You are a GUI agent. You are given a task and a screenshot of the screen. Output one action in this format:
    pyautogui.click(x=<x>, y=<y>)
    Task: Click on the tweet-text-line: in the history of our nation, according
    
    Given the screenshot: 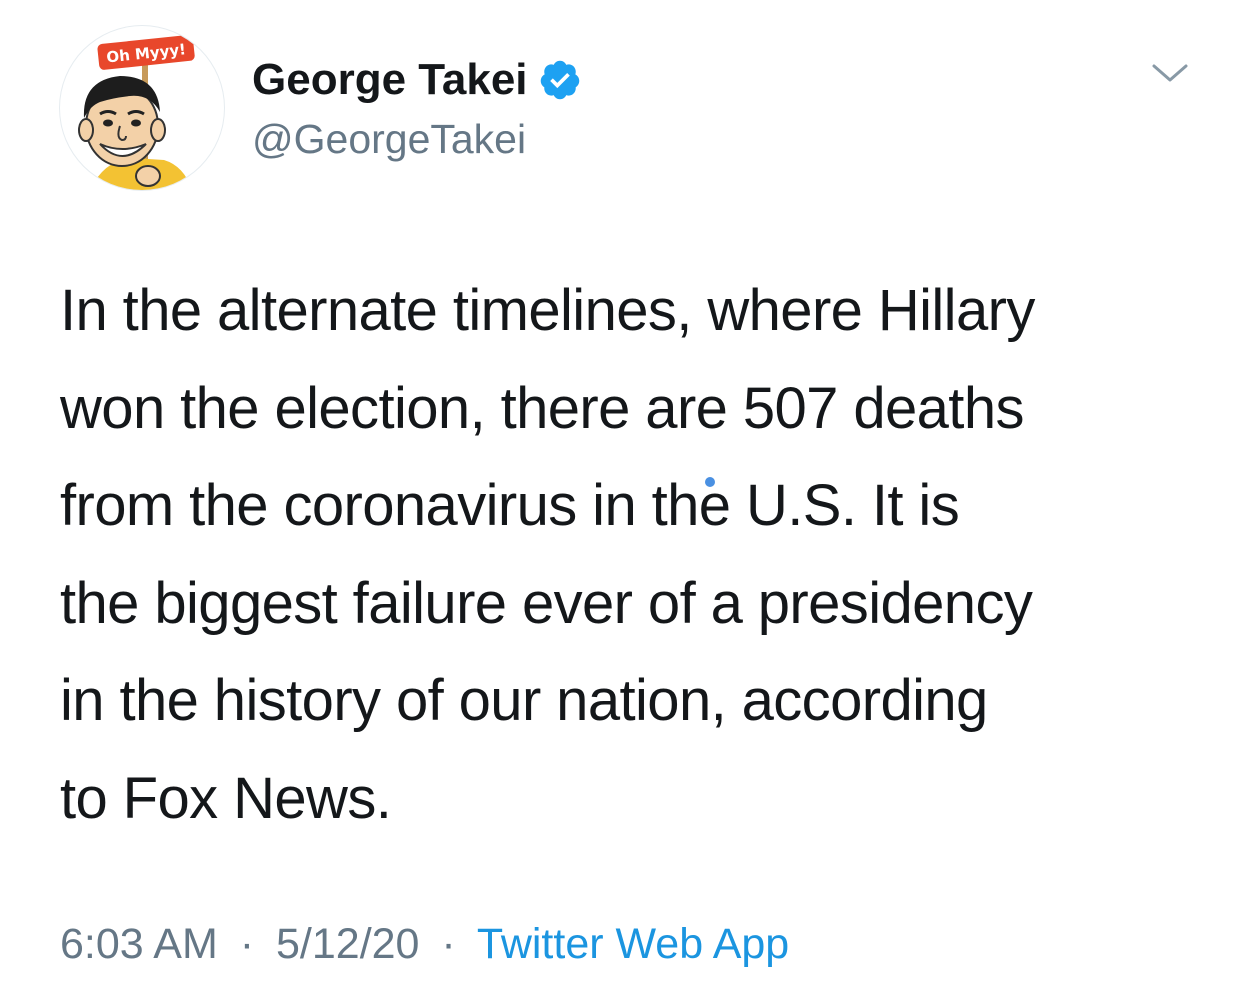 What is the action you would take?
    pyautogui.click(x=524, y=700)
    